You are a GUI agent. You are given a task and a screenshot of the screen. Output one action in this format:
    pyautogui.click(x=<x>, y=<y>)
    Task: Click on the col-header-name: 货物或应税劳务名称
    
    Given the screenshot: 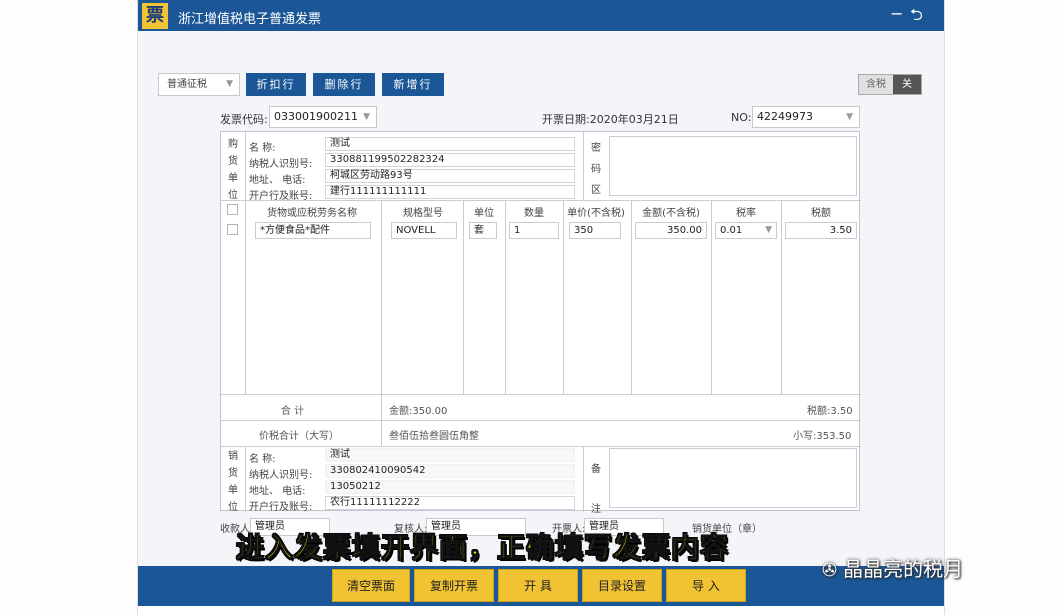 What is the action you would take?
    pyautogui.click(x=312, y=213)
    